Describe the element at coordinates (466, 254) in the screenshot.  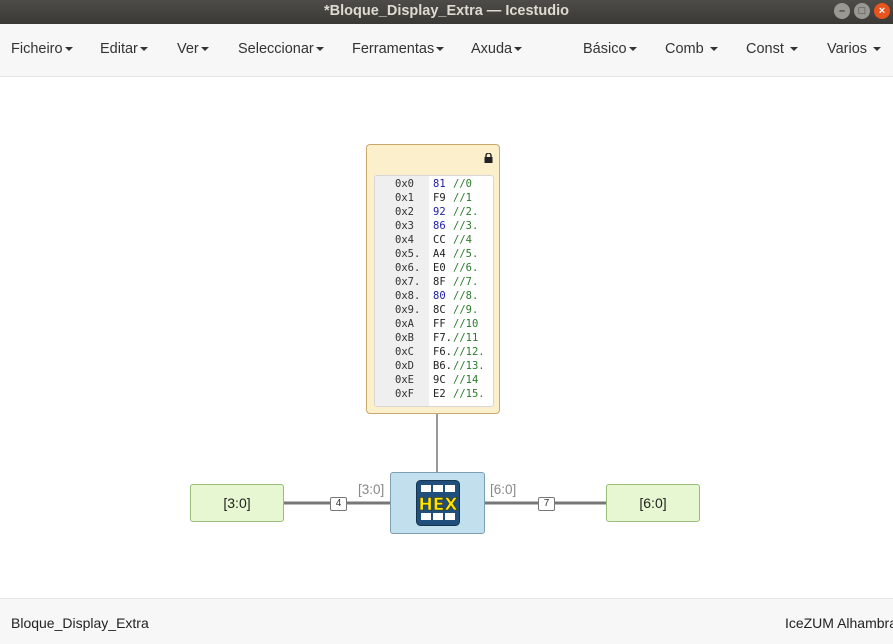
I see `memory-comment: //5.` at that location.